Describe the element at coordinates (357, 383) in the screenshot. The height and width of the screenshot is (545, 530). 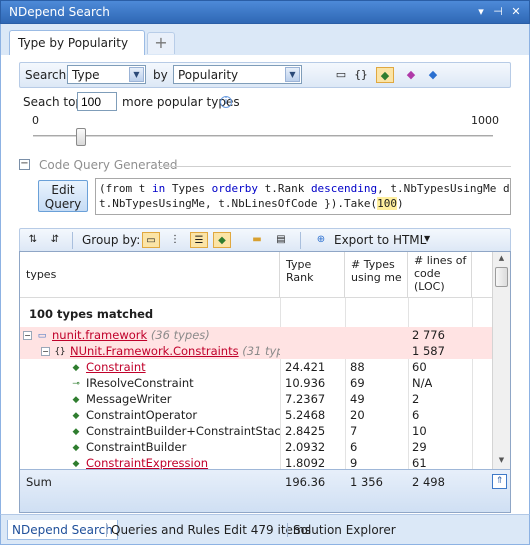
I see `type-using: 69` at that location.